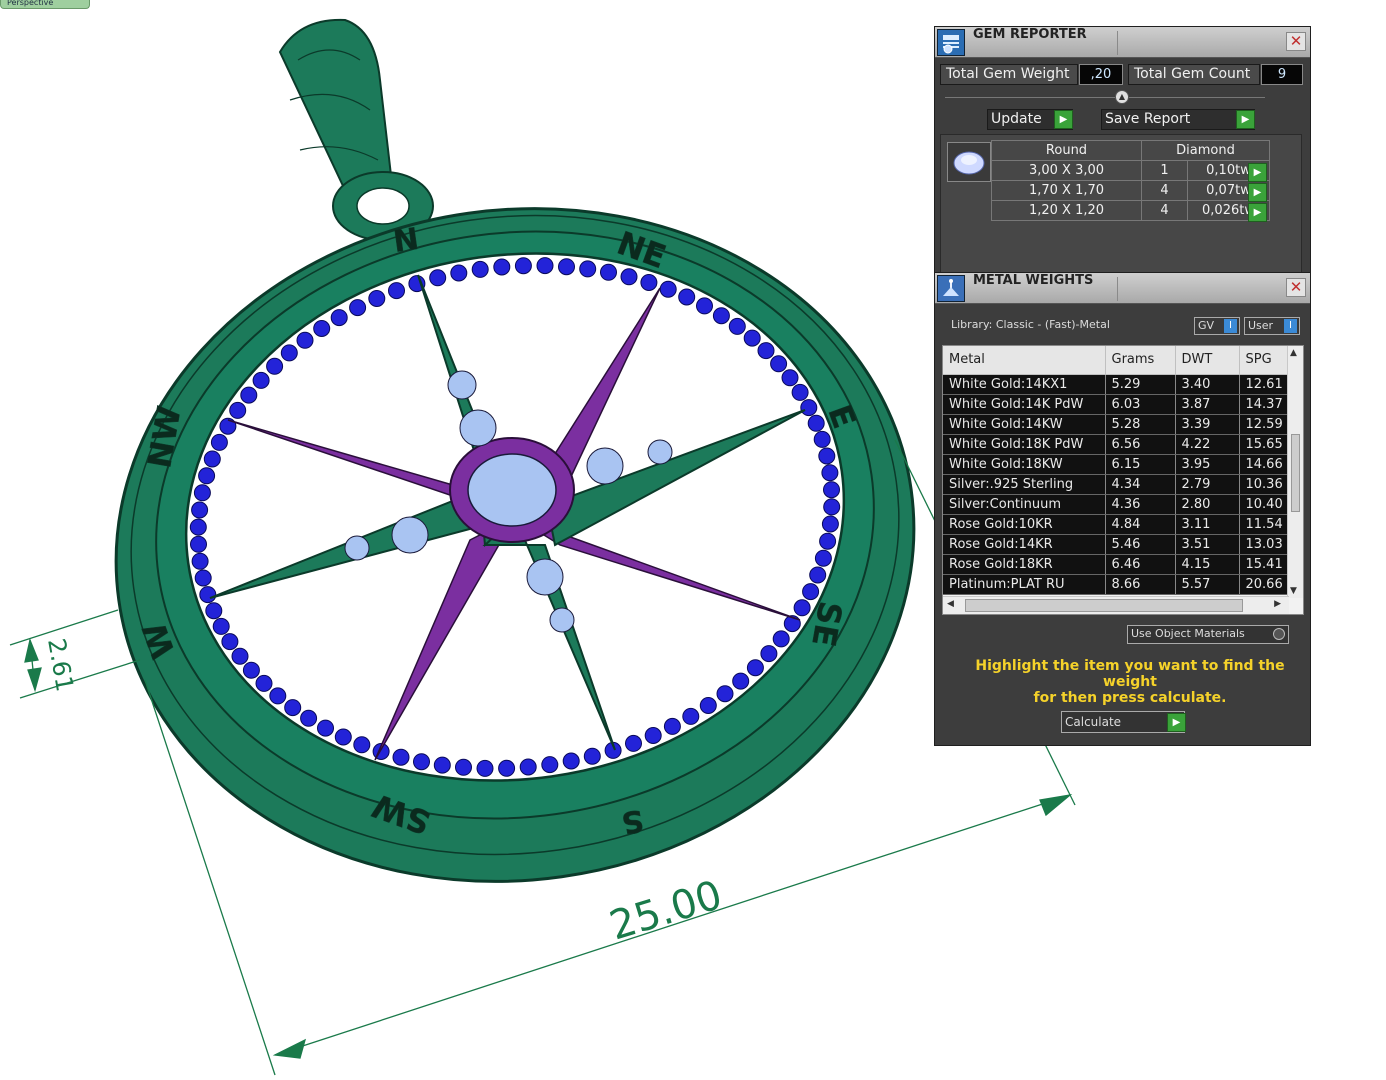 This screenshot has height=1080, width=1386. Describe the element at coordinates (1116, 384) in the screenshot. I see `metal-row: White Gold:14KX1 5.29 3.40 12.61` at that location.